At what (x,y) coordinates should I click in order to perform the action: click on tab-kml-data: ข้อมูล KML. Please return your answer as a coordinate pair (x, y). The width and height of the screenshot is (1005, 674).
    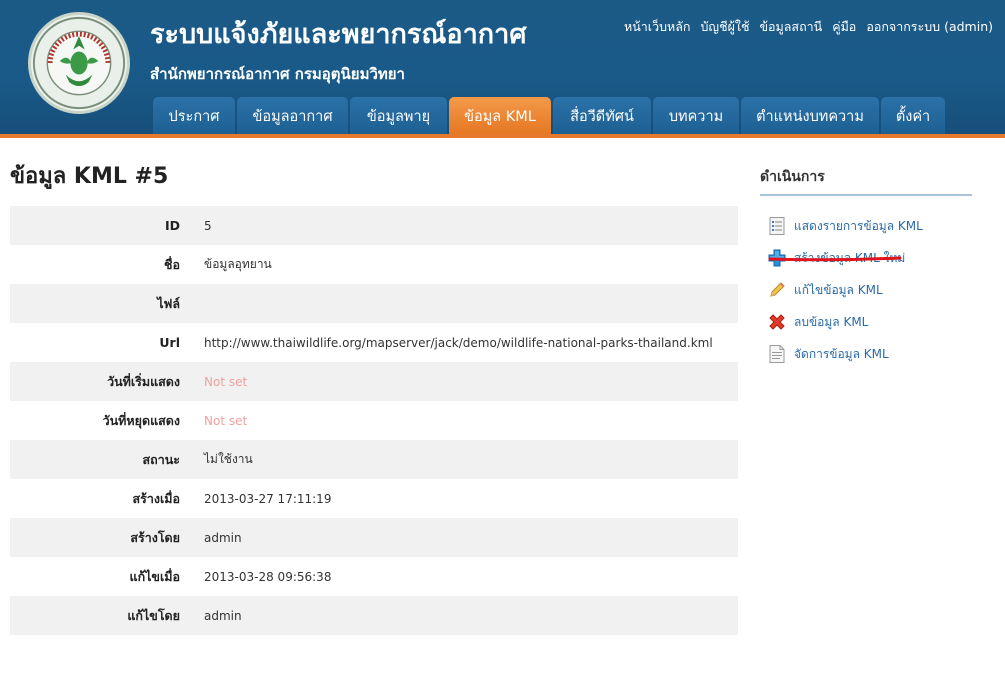
    Looking at the image, I should click on (500, 116).